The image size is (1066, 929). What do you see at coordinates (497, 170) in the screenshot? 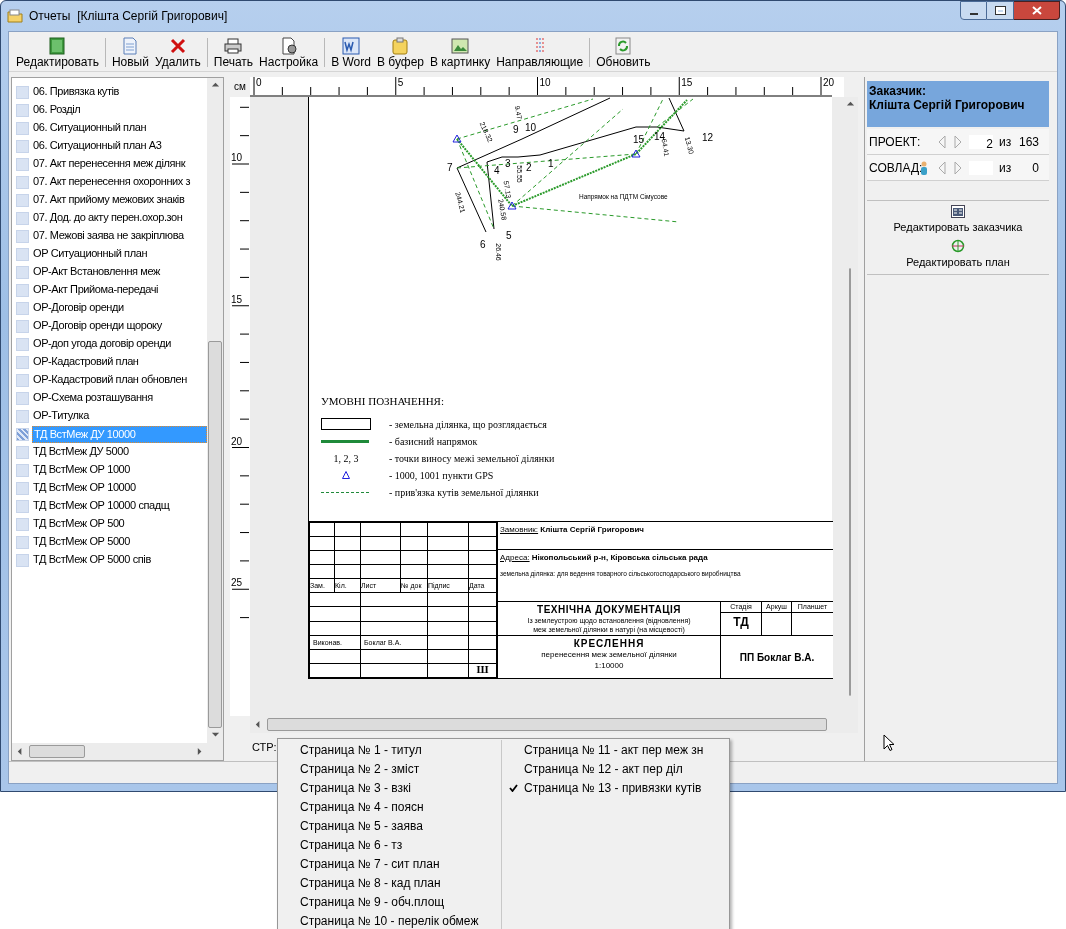
I see `point-label: 4` at bounding box center [497, 170].